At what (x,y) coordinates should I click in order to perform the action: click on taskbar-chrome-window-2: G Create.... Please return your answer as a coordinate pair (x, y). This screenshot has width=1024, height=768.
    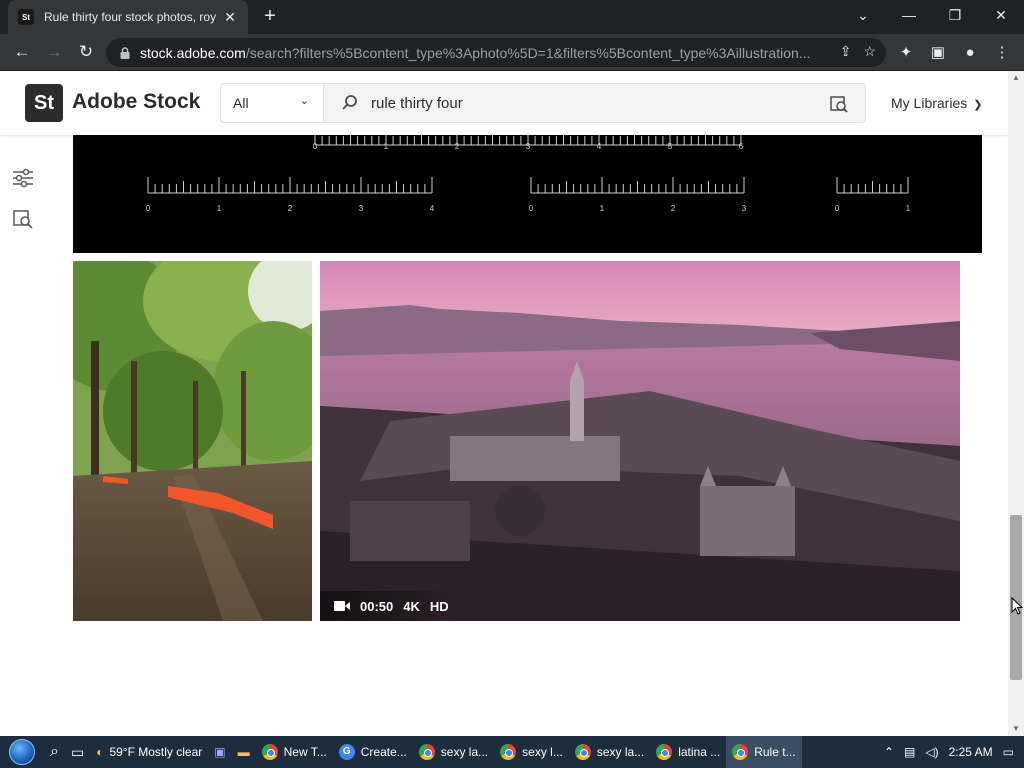
    Looking at the image, I should click on (373, 752).